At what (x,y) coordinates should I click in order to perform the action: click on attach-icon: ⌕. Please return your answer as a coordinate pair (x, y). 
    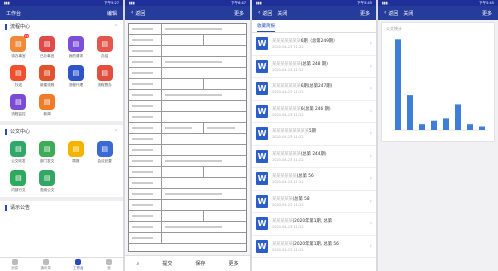
    Looking at the image, I should click on (138, 264).